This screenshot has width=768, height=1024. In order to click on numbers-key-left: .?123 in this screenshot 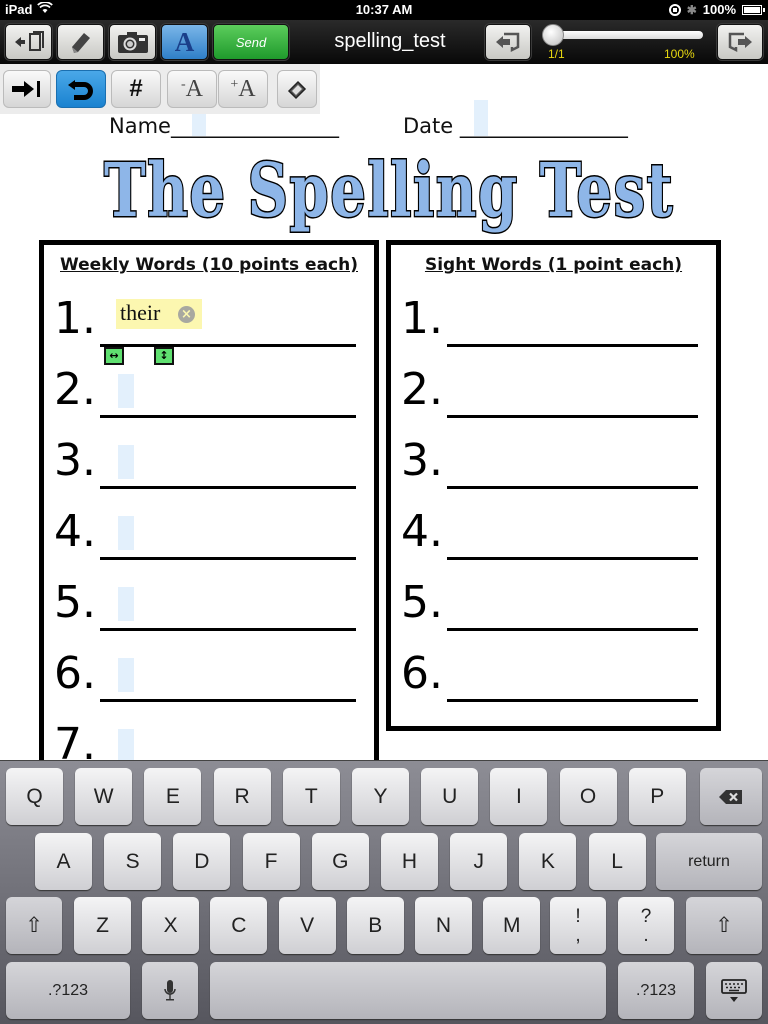, I will do `click(68, 990)`.